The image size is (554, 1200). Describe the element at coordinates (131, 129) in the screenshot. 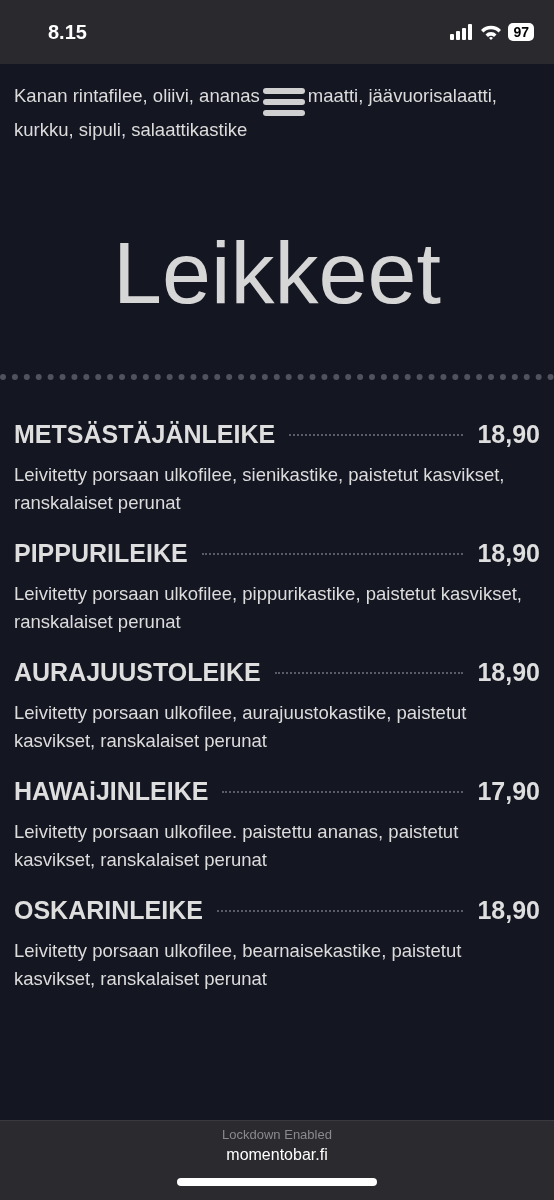

I see `item-description: kurkku, sipuli, salaattikastike` at that location.